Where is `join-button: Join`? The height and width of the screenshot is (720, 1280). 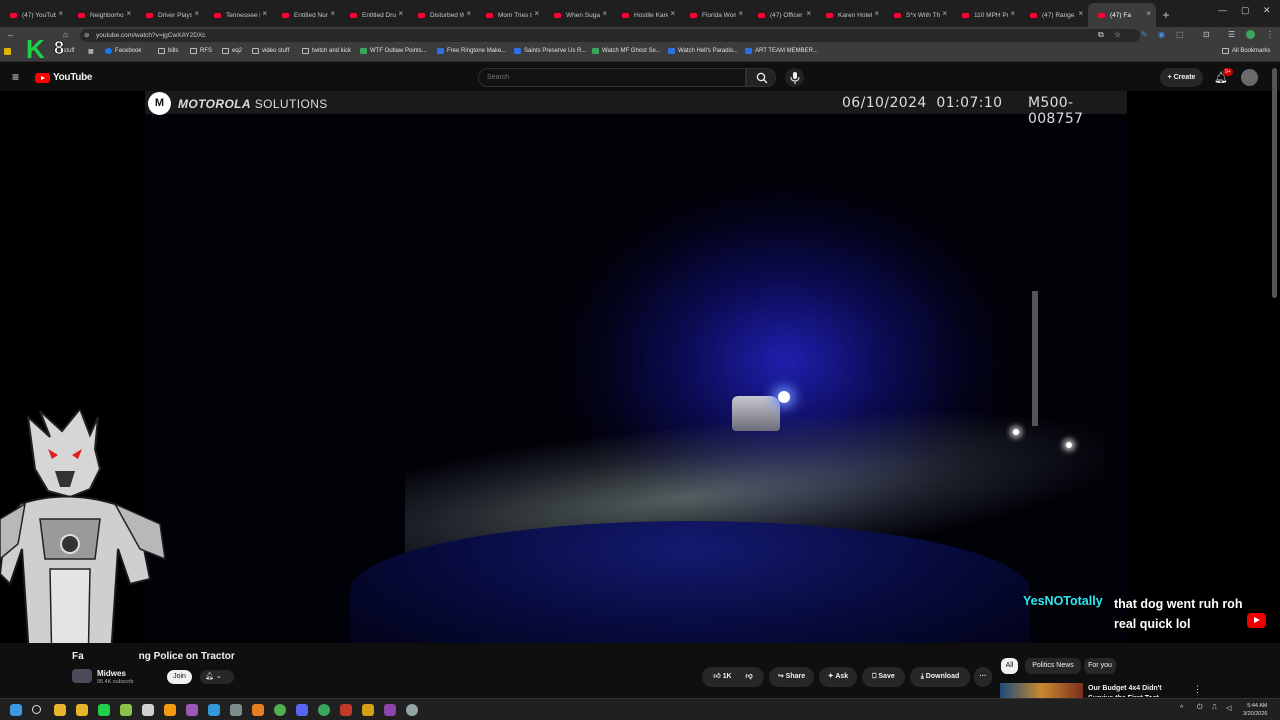
join-button: Join is located at coordinates (179, 677).